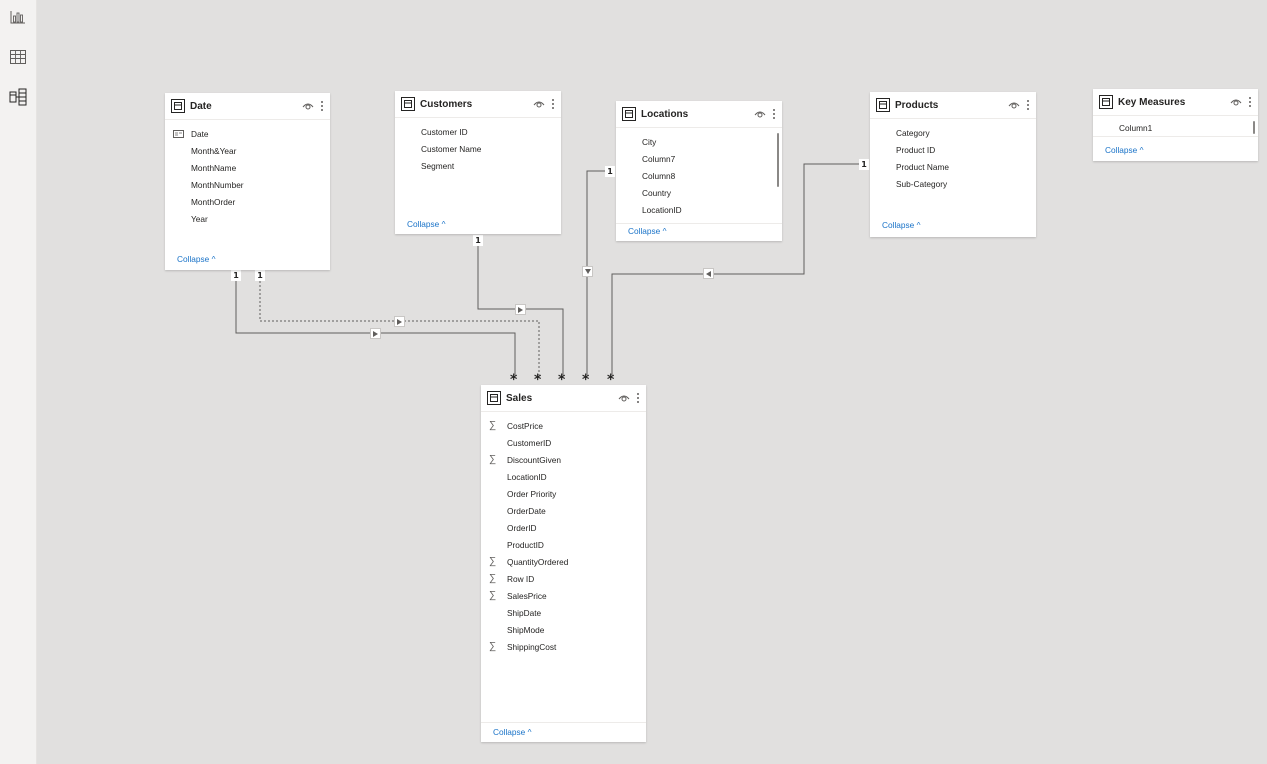 Image resolution: width=1267 pixels, height=764 pixels. I want to click on field-row: Column7, so click(699, 158).